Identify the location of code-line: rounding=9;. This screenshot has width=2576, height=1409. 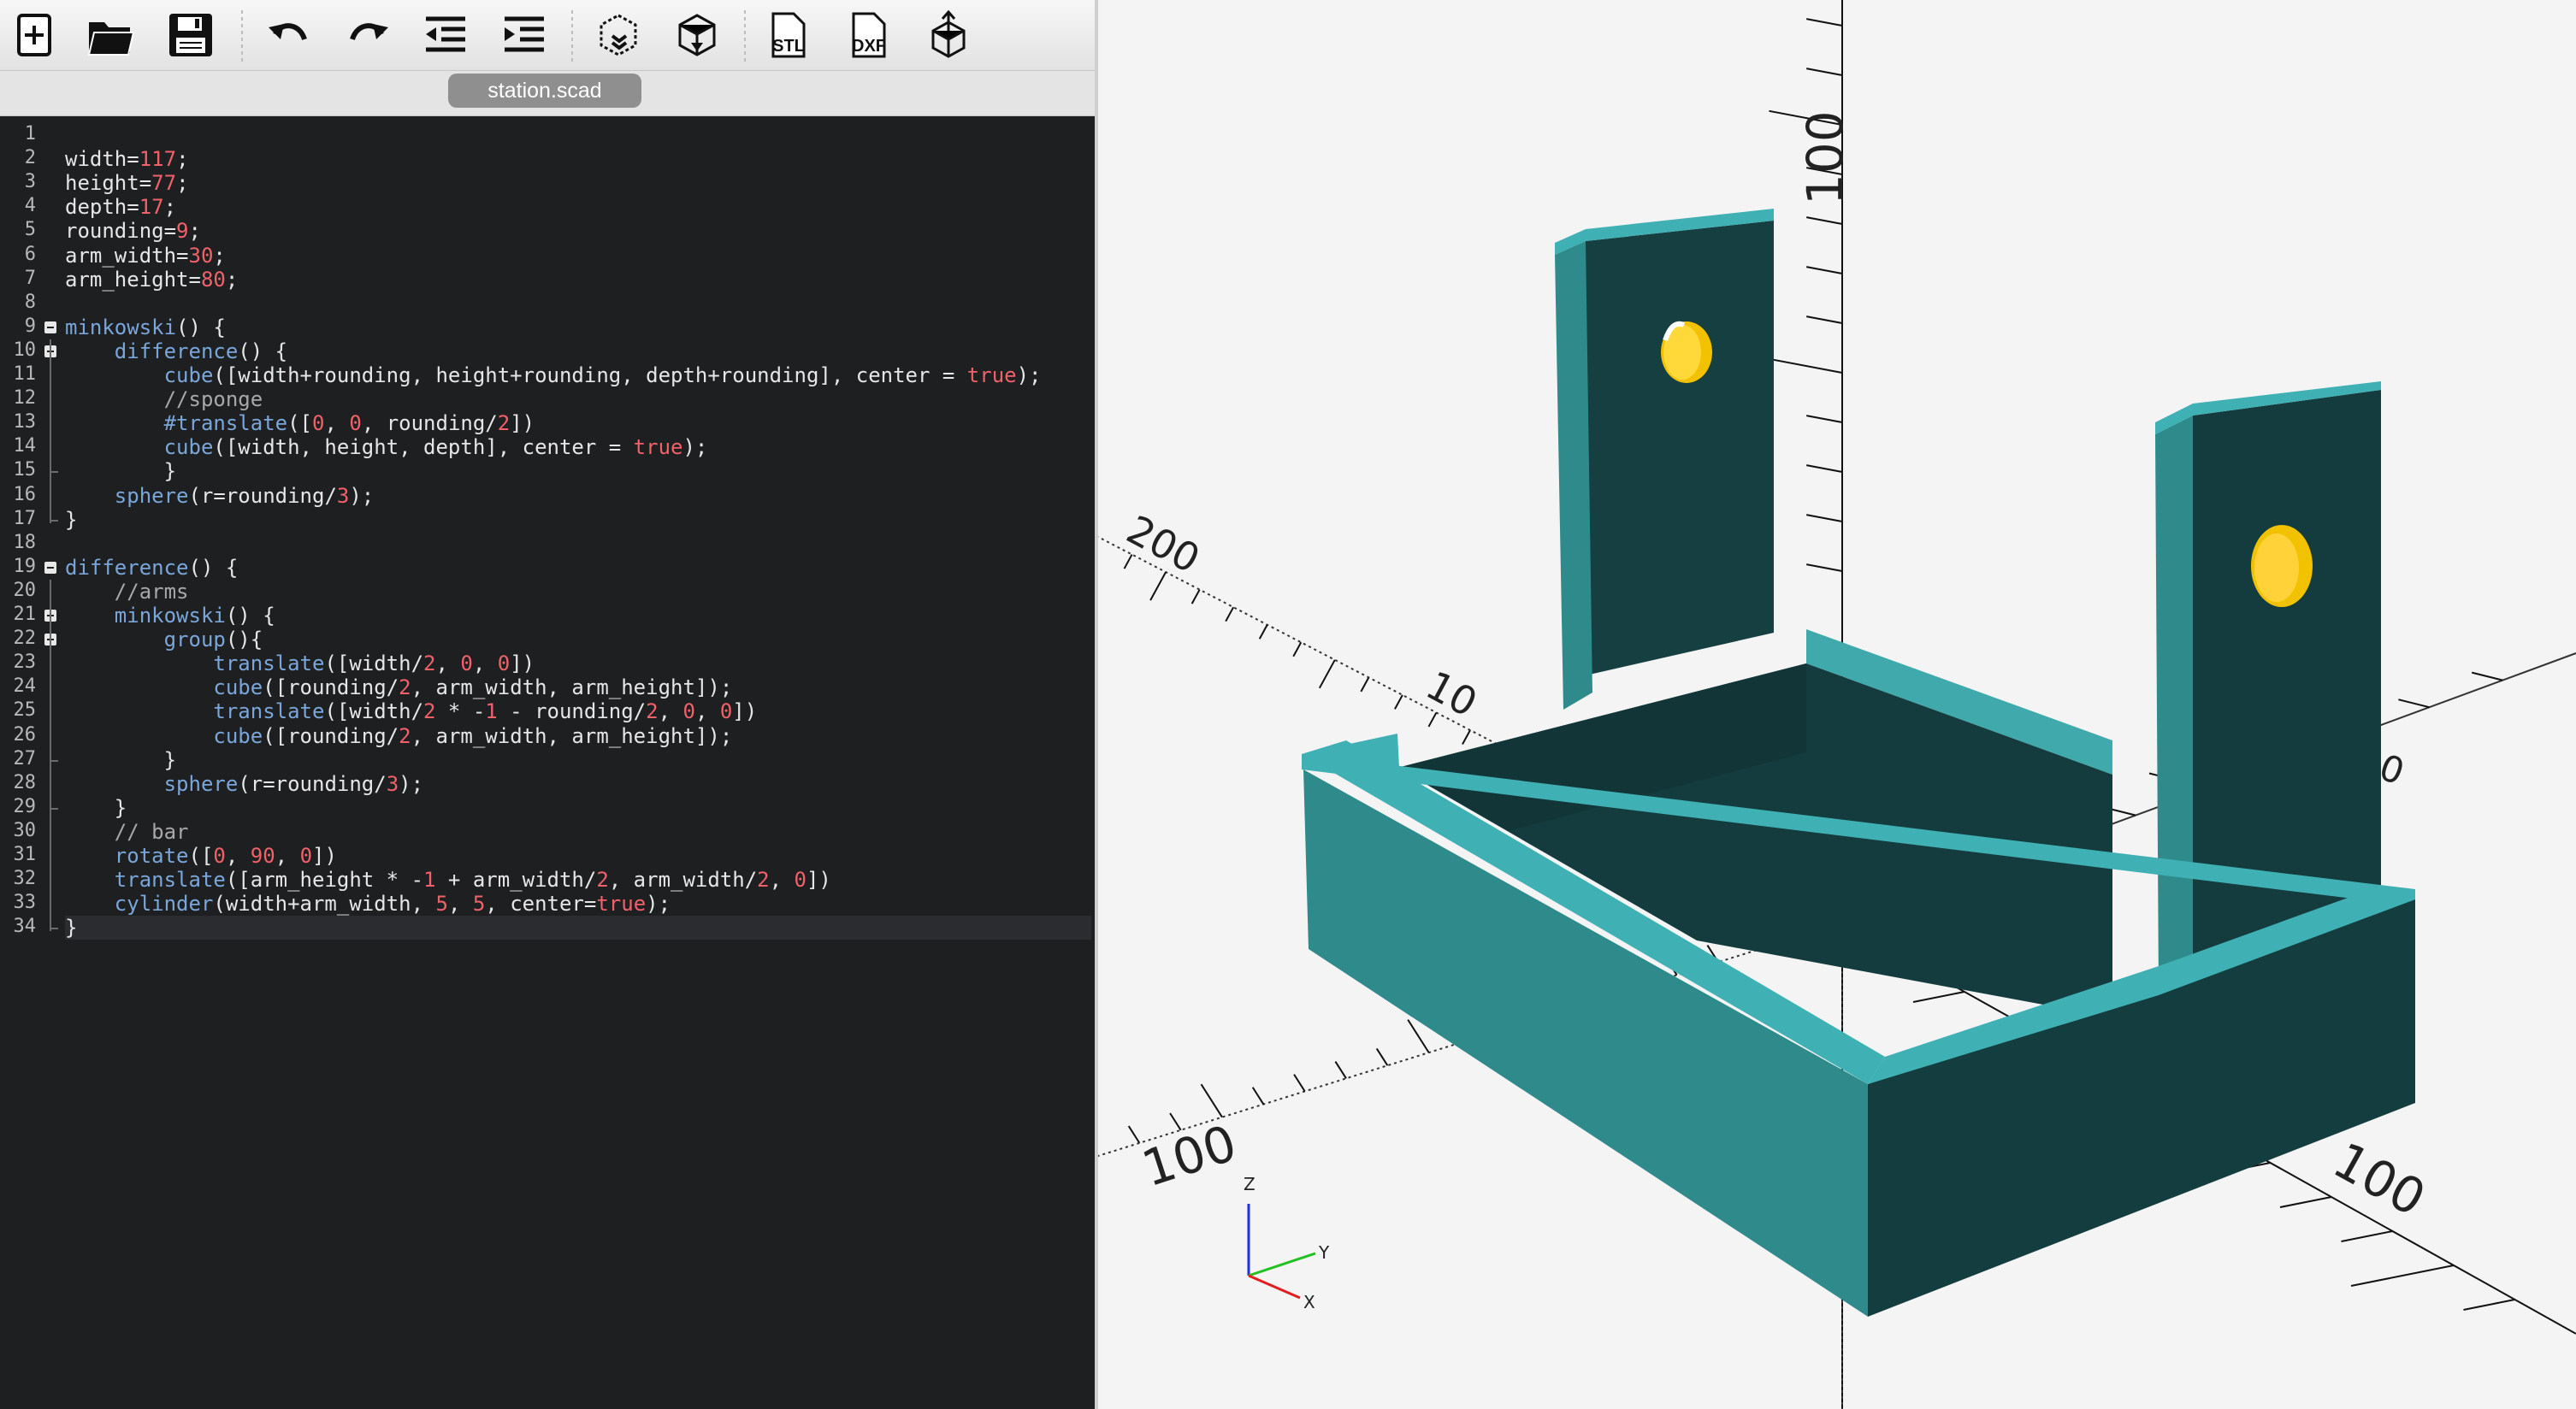
(133, 231).